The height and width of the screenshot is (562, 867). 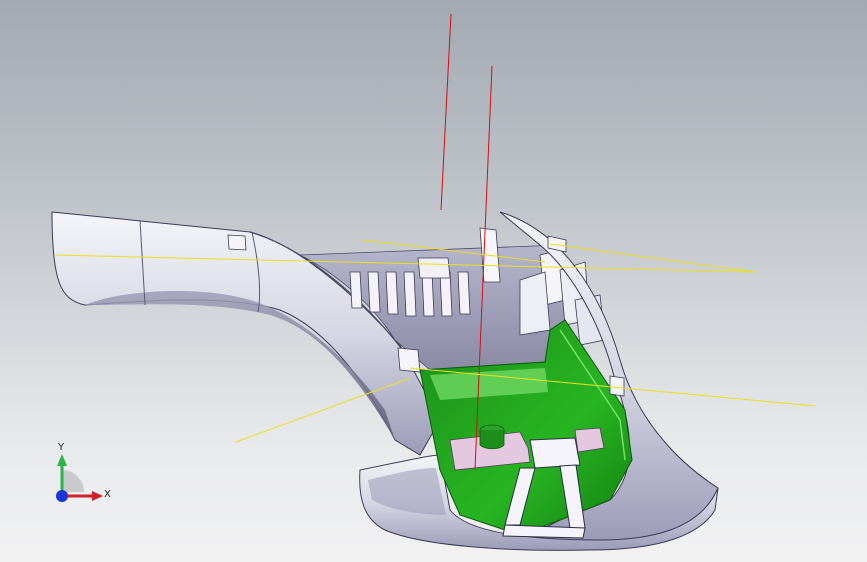 What do you see at coordinates (446, 112) in the screenshot?
I see `red-axis-line` at bounding box center [446, 112].